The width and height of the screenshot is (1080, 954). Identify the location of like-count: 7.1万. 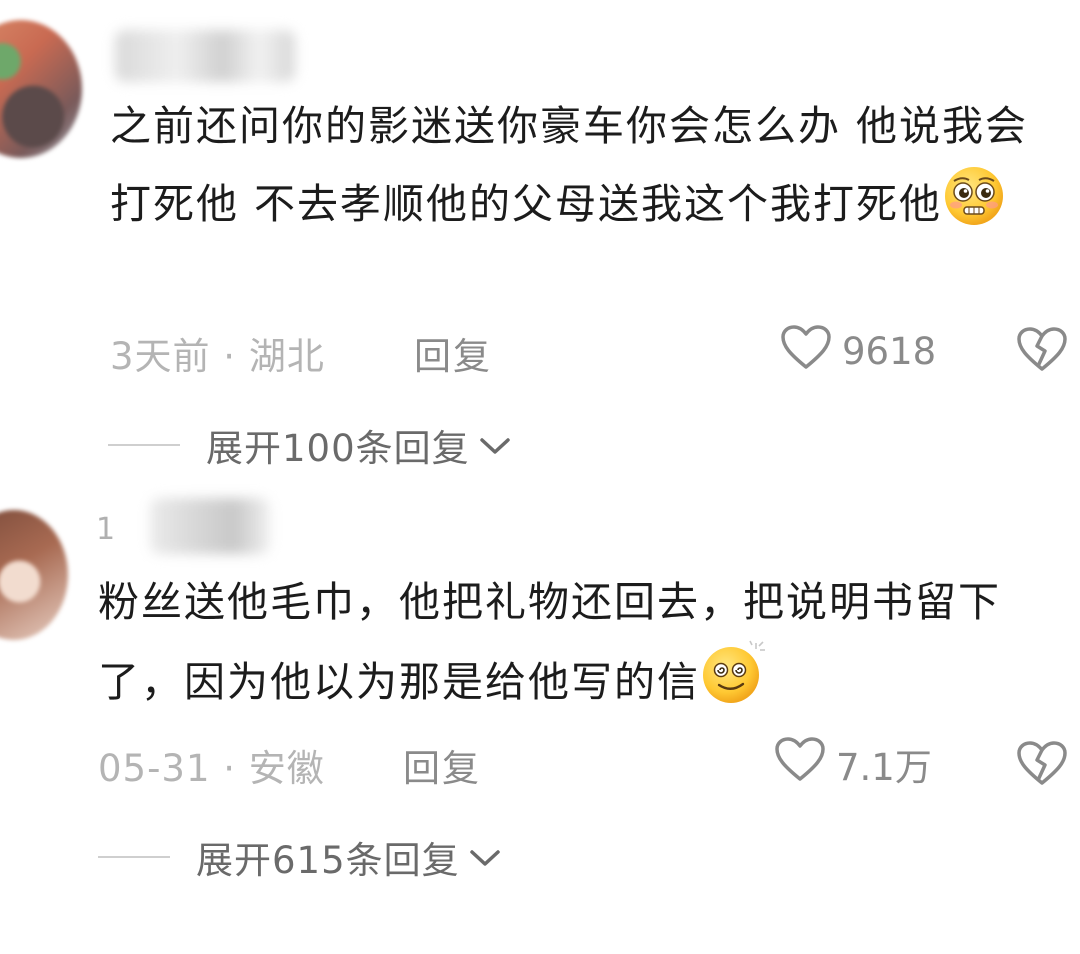
(884, 767).